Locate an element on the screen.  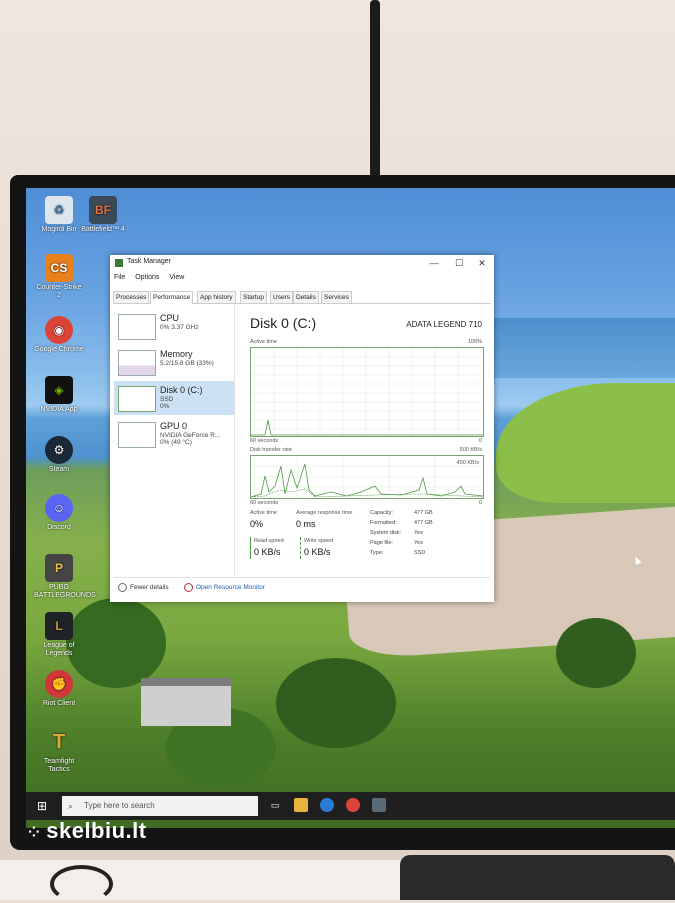
transfer-rate-graph-label: Disk transfer rate is located at coordinates (271, 450).